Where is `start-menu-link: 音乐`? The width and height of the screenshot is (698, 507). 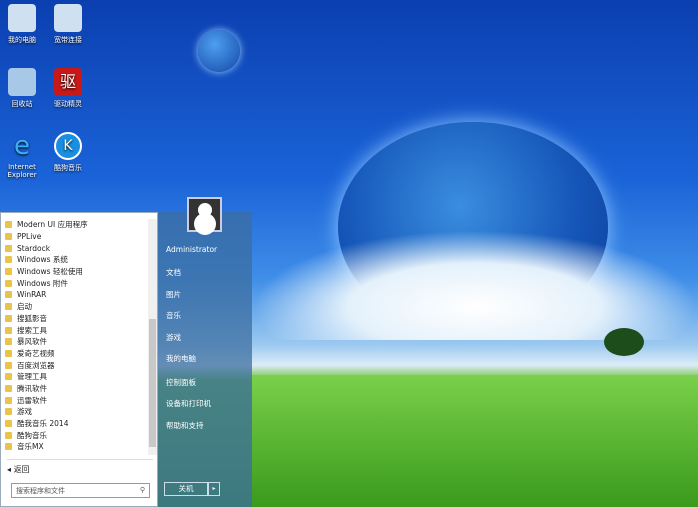
start-menu-link: 音乐 is located at coordinates (173, 315).